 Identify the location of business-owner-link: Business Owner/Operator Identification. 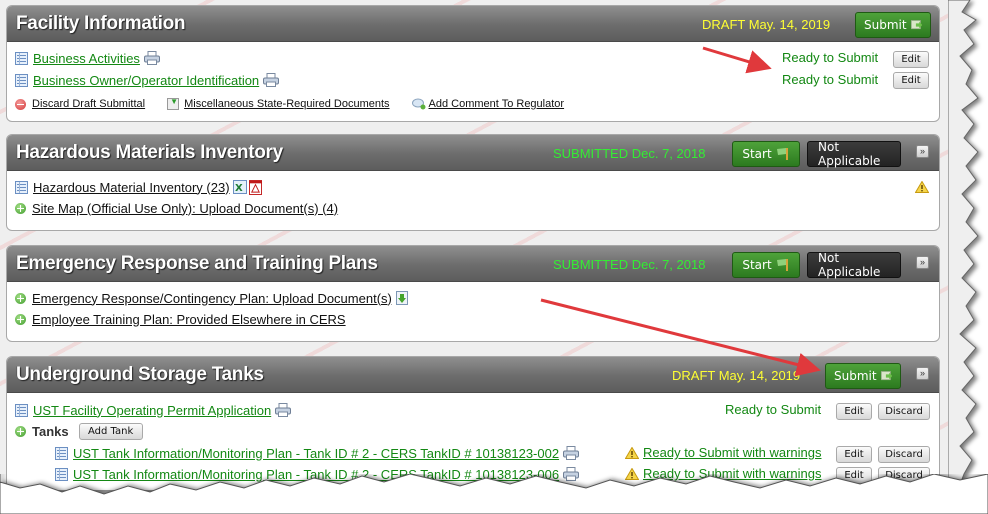
(146, 80).